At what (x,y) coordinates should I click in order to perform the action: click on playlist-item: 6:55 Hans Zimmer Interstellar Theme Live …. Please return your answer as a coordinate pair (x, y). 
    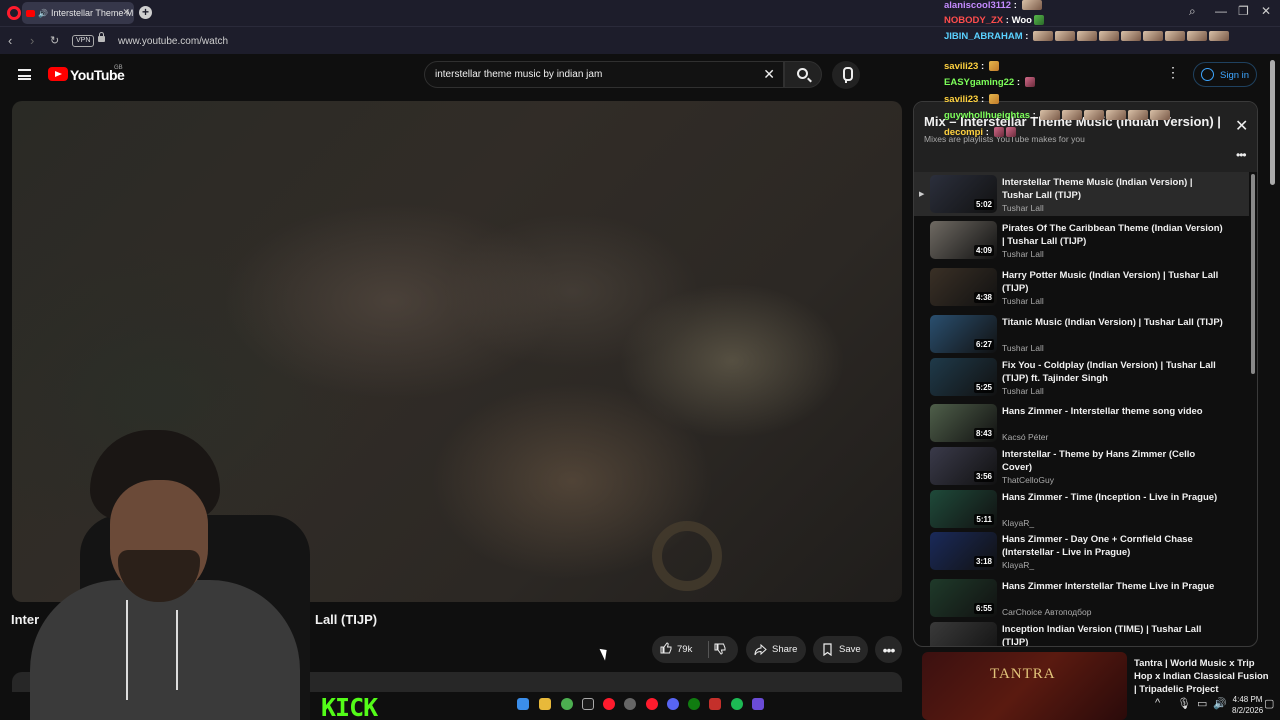
    Looking at the image, I should click on (1081, 598).